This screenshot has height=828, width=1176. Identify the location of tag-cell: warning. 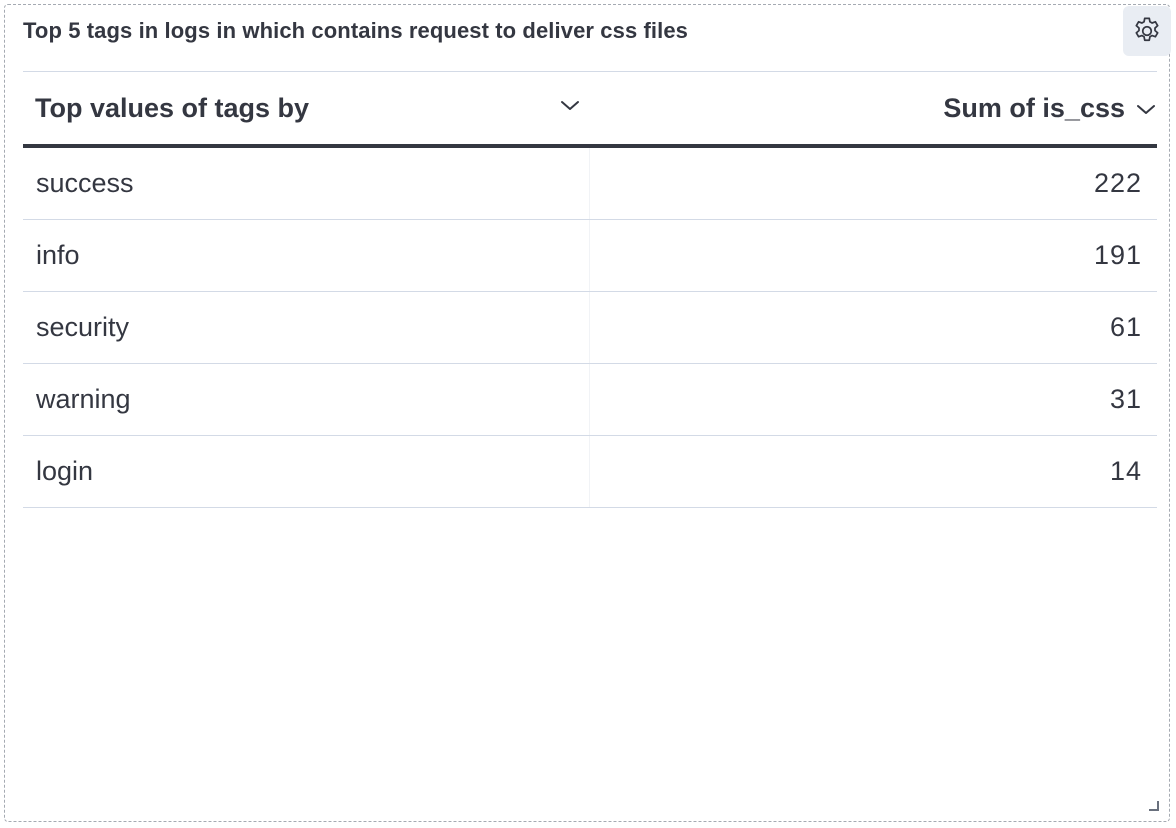
(83, 399).